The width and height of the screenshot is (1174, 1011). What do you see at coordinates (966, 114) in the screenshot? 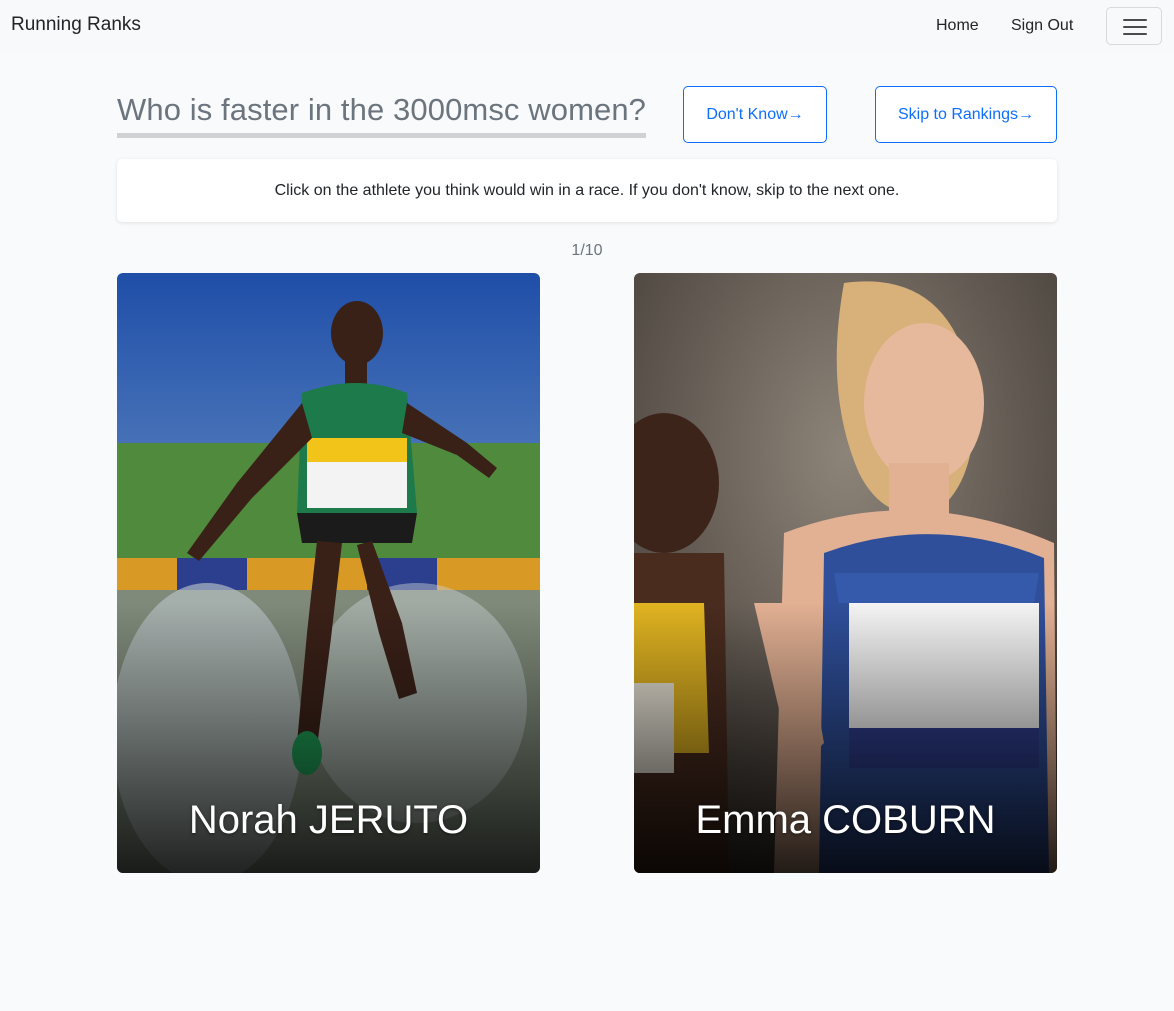
I see `skip-to-rankings-button: Skip to Rankings→` at bounding box center [966, 114].